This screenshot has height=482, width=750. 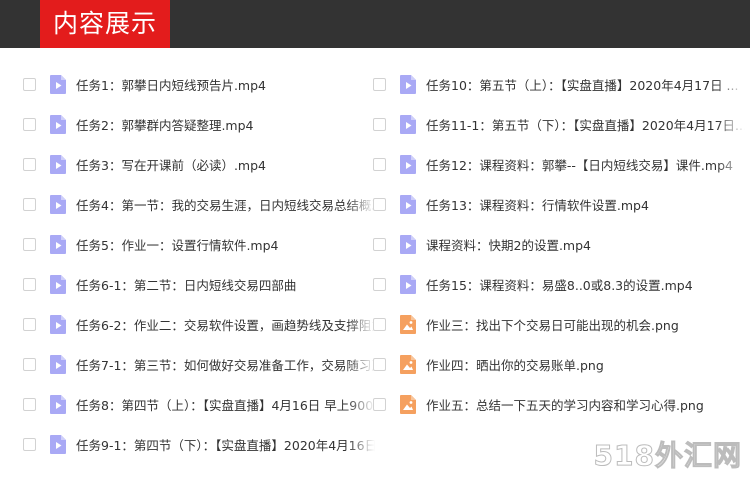 I want to click on list-item: 课程资料：快期2的设置.mp4, so click(x=557, y=244).